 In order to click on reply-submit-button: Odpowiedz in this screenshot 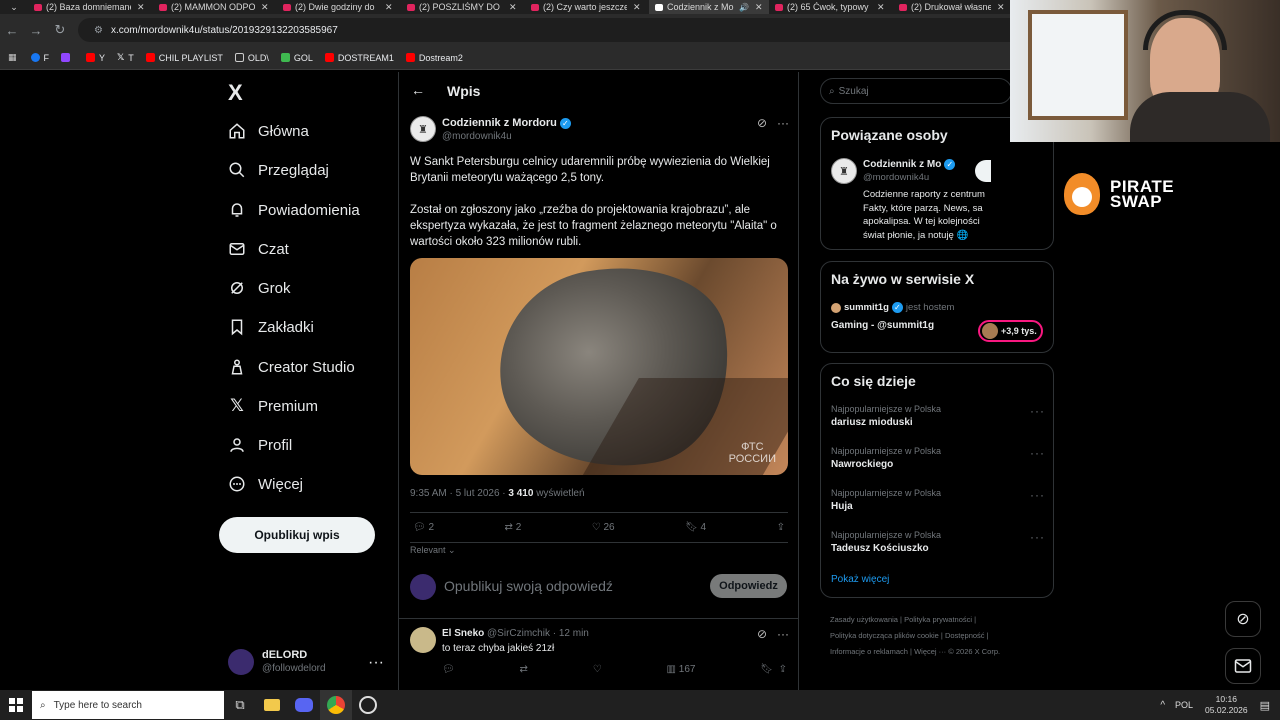, I will do `click(748, 586)`.